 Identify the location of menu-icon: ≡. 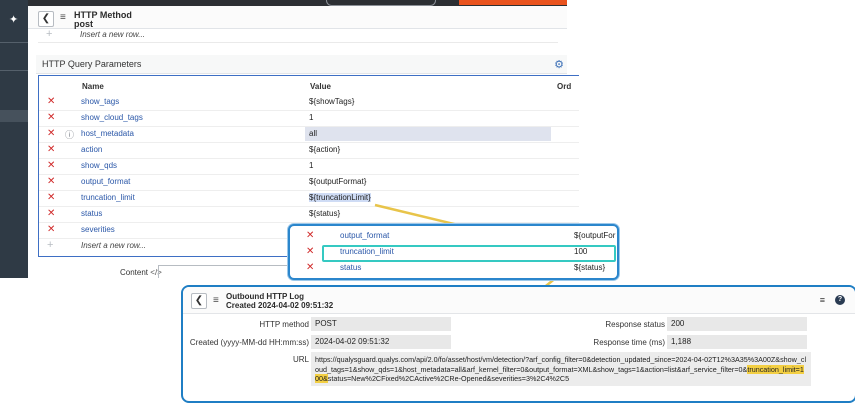
(216, 300).